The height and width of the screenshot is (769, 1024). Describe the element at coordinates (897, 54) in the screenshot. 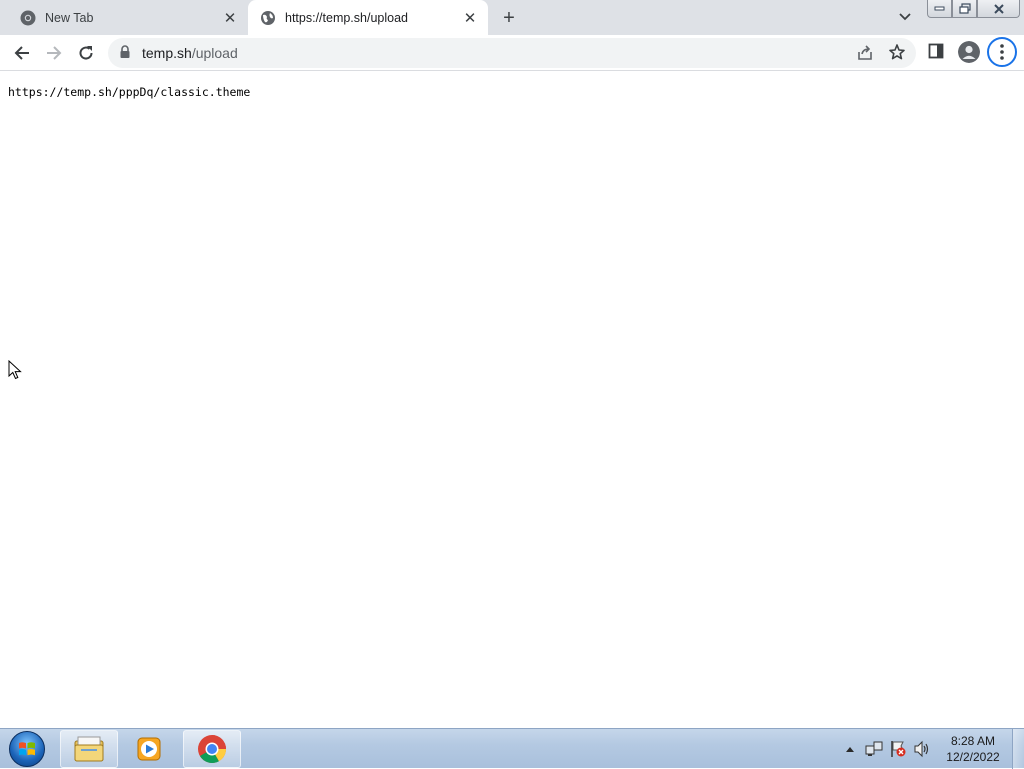

I see `bookmark-star-icon` at that location.